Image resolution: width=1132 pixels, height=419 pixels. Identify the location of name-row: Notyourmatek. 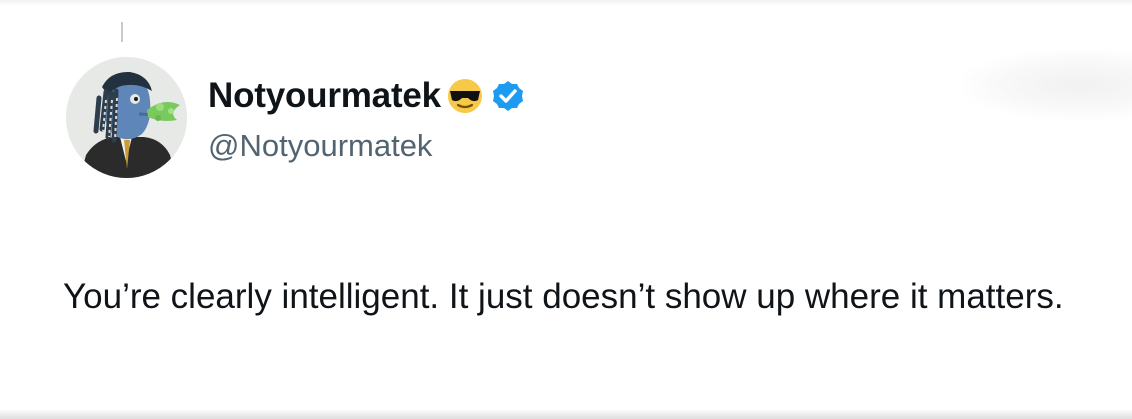
(366, 96).